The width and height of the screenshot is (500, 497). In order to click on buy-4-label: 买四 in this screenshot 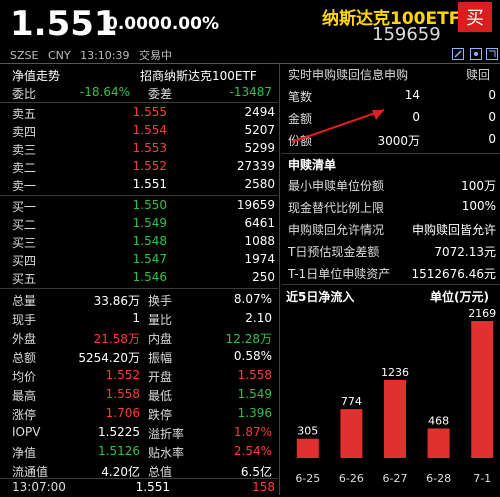, I will do `click(24, 261)`.